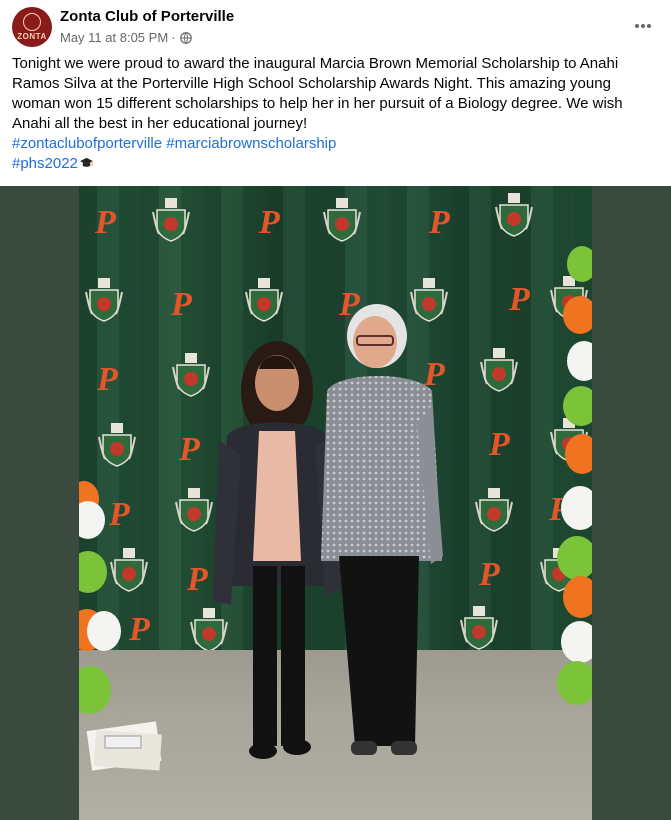 The width and height of the screenshot is (671, 820). Describe the element at coordinates (86, 162) in the screenshot. I see `graduation-cap-icon` at that location.